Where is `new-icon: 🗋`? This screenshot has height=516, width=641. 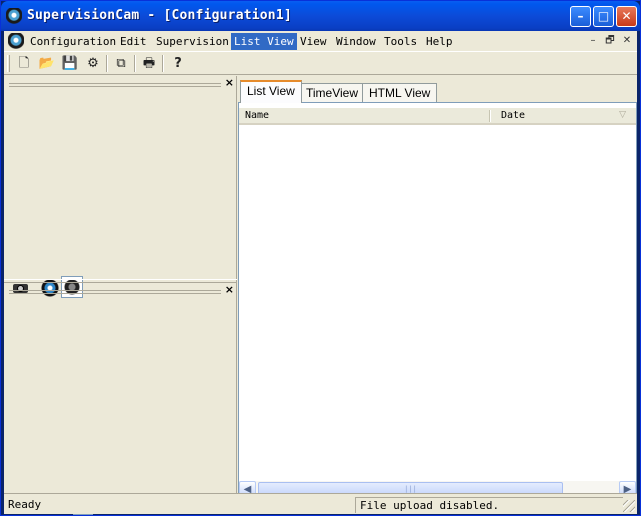
new-icon: 🗋 is located at coordinates (24, 63).